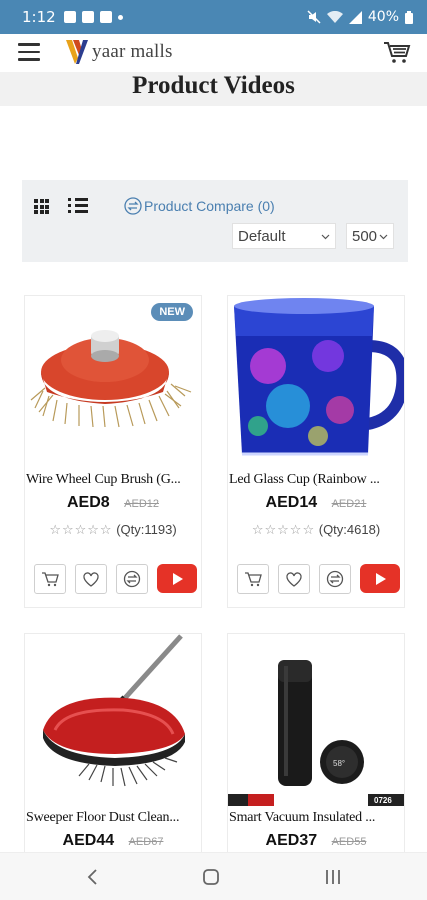 Image resolution: width=427 pixels, height=900 pixels. What do you see at coordinates (39, 17) in the screenshot?
I see `status-time: 1:12` at bounding box center [39, 17].